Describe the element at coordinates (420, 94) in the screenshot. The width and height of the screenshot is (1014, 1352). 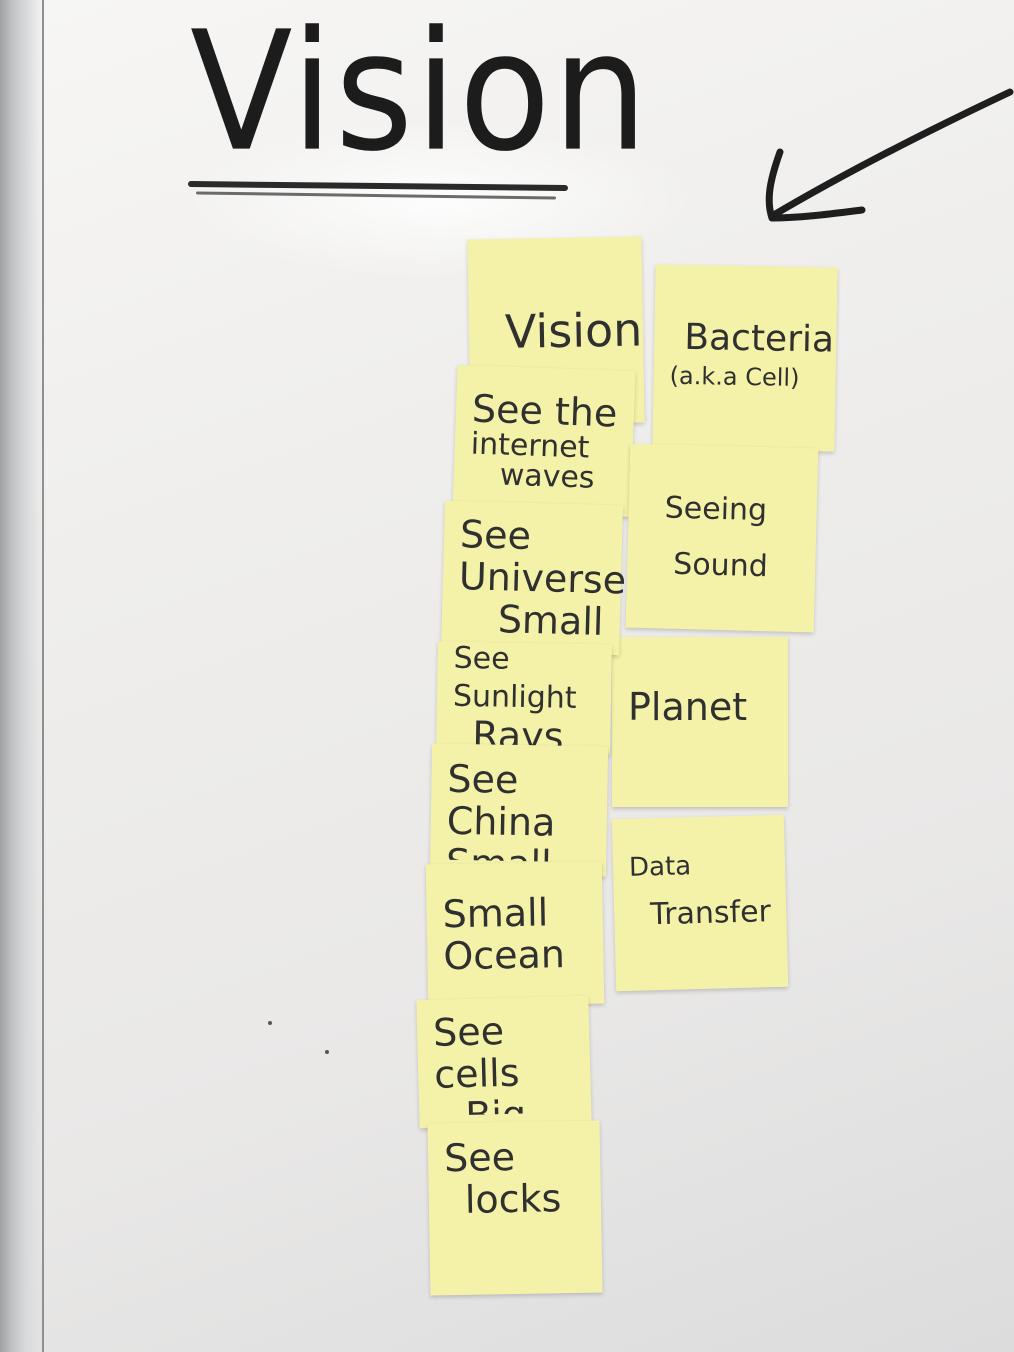
I see `whiteboard-title: Vision` at that location.